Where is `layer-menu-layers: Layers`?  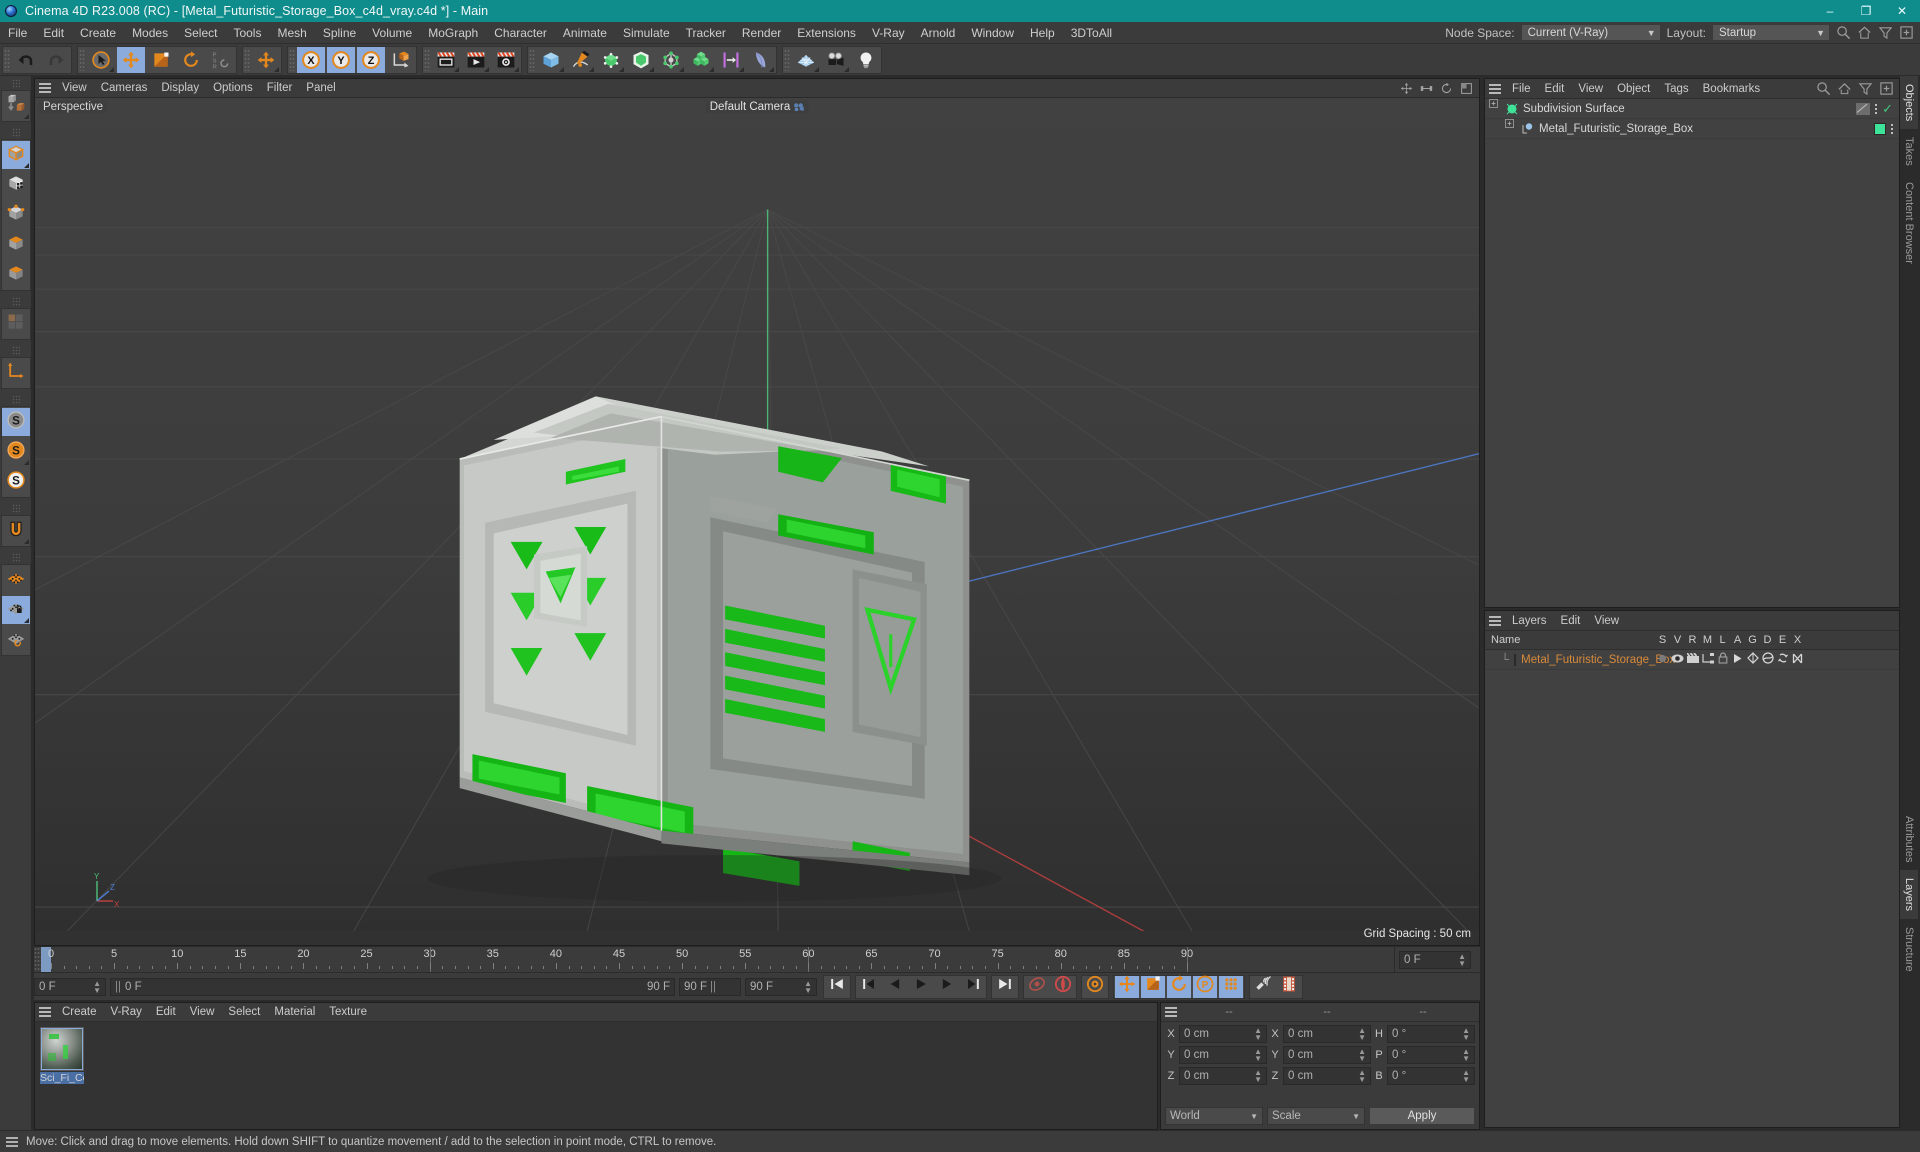
layer-menu-layers: Layers is located at coordinates (1529, 621).